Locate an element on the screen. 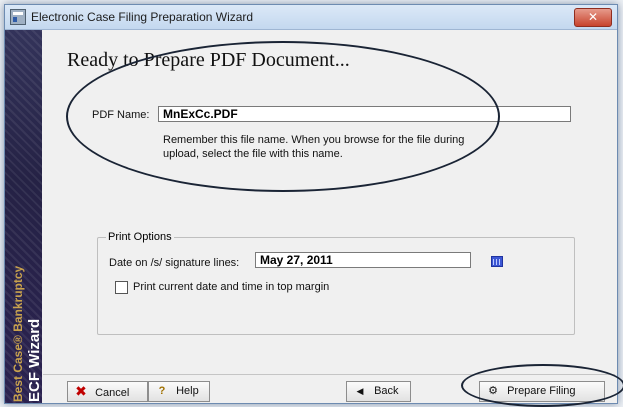 The image size is (623, 407). back-button: ◀ Back is located at coordinates (378, 391).